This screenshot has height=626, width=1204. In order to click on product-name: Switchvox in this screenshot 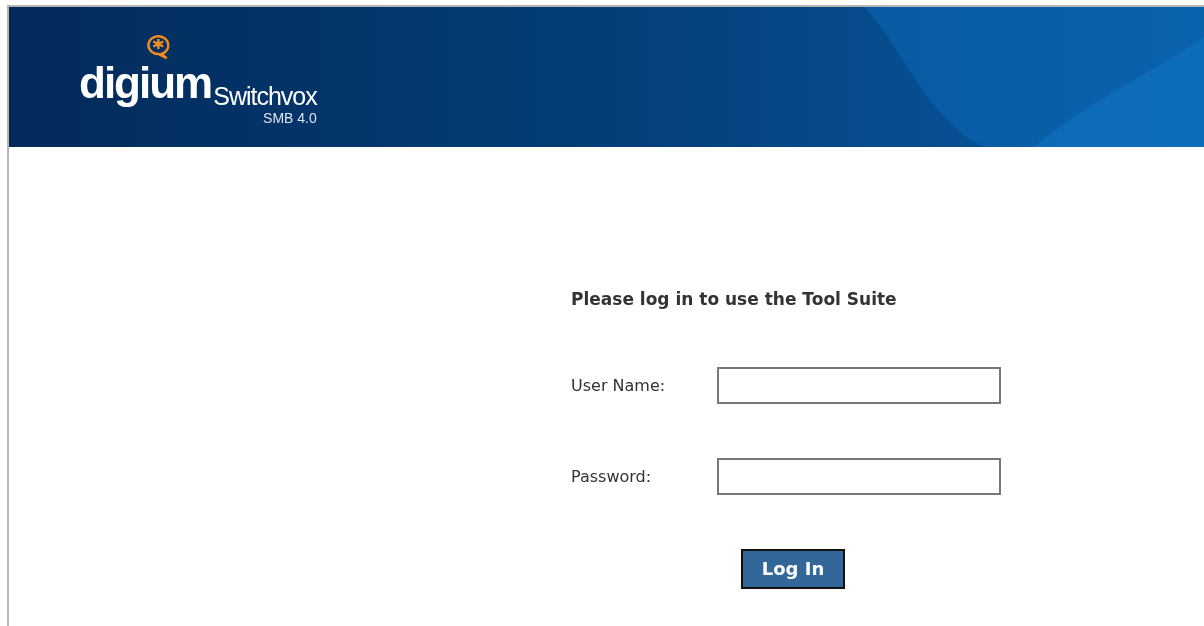, I will do `click(265, 96)`.